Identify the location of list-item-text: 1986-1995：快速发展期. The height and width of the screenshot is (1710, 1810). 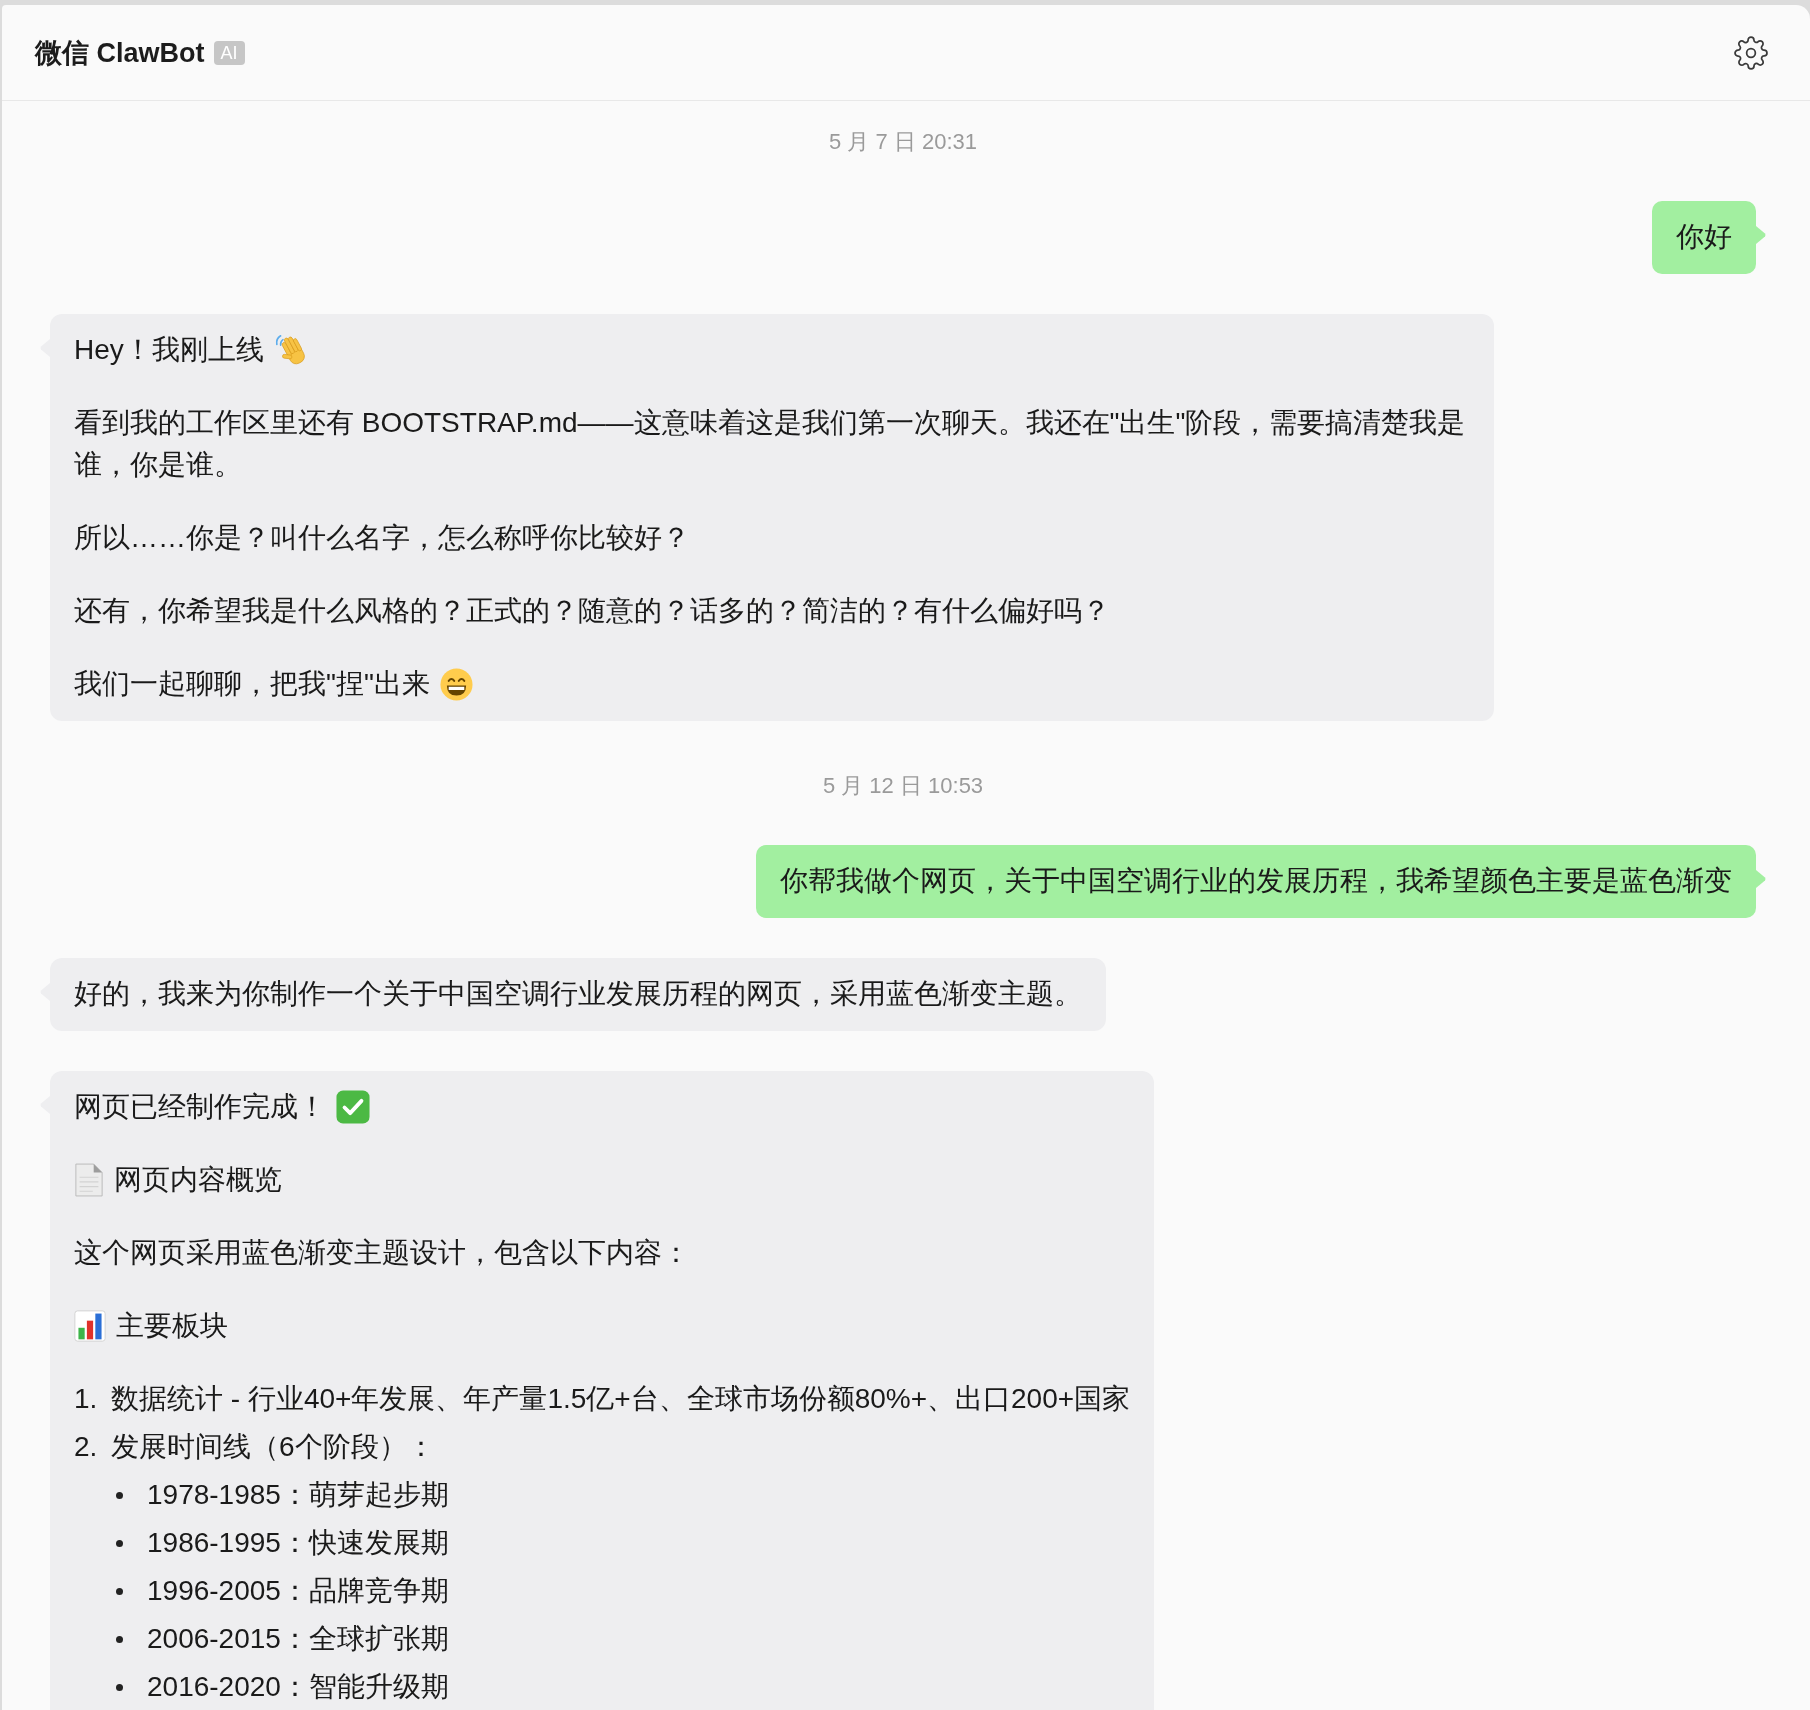
(298, 1543).